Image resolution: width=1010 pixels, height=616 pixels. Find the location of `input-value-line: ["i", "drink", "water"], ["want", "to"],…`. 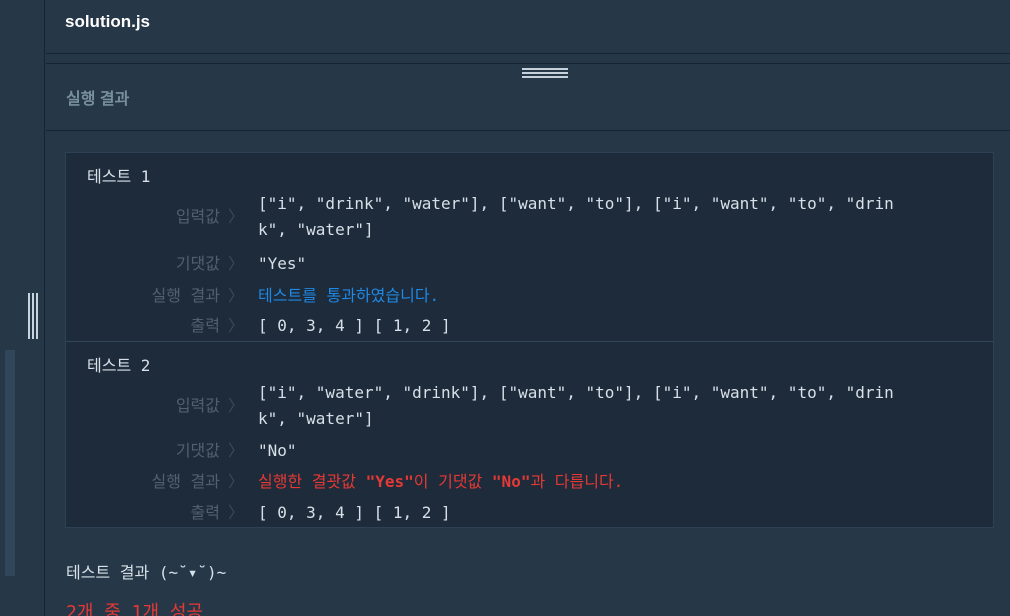

input-value-line: ["i", "drink", "water"], ["want", "to"],… is located at coordinates (576, 203).